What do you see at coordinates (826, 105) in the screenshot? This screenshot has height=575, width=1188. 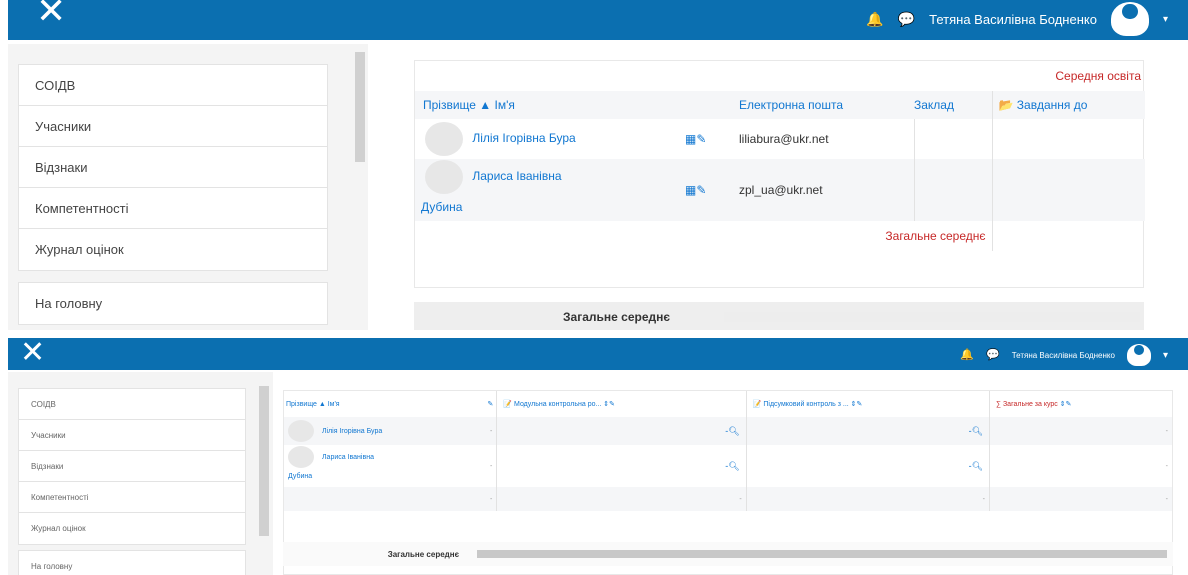 I see `email-header: Електронна пошта` at bounding box center [826, 105].